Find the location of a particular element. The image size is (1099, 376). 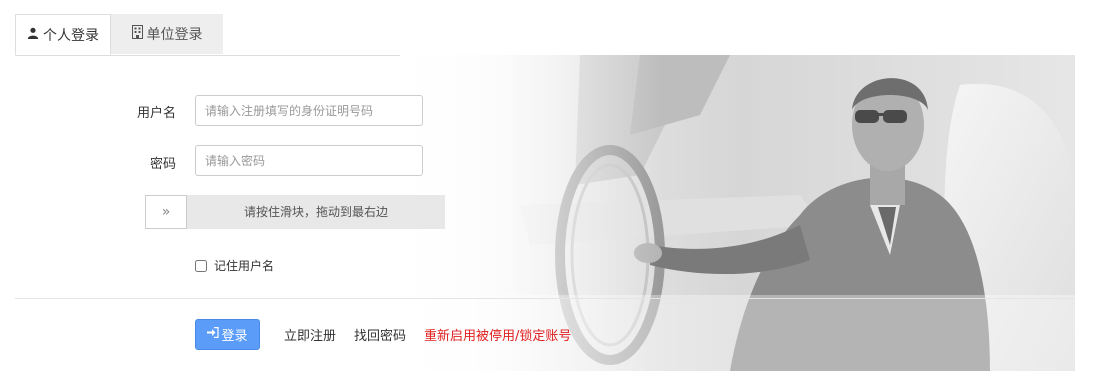

divider is located at coordinates (545, 298).